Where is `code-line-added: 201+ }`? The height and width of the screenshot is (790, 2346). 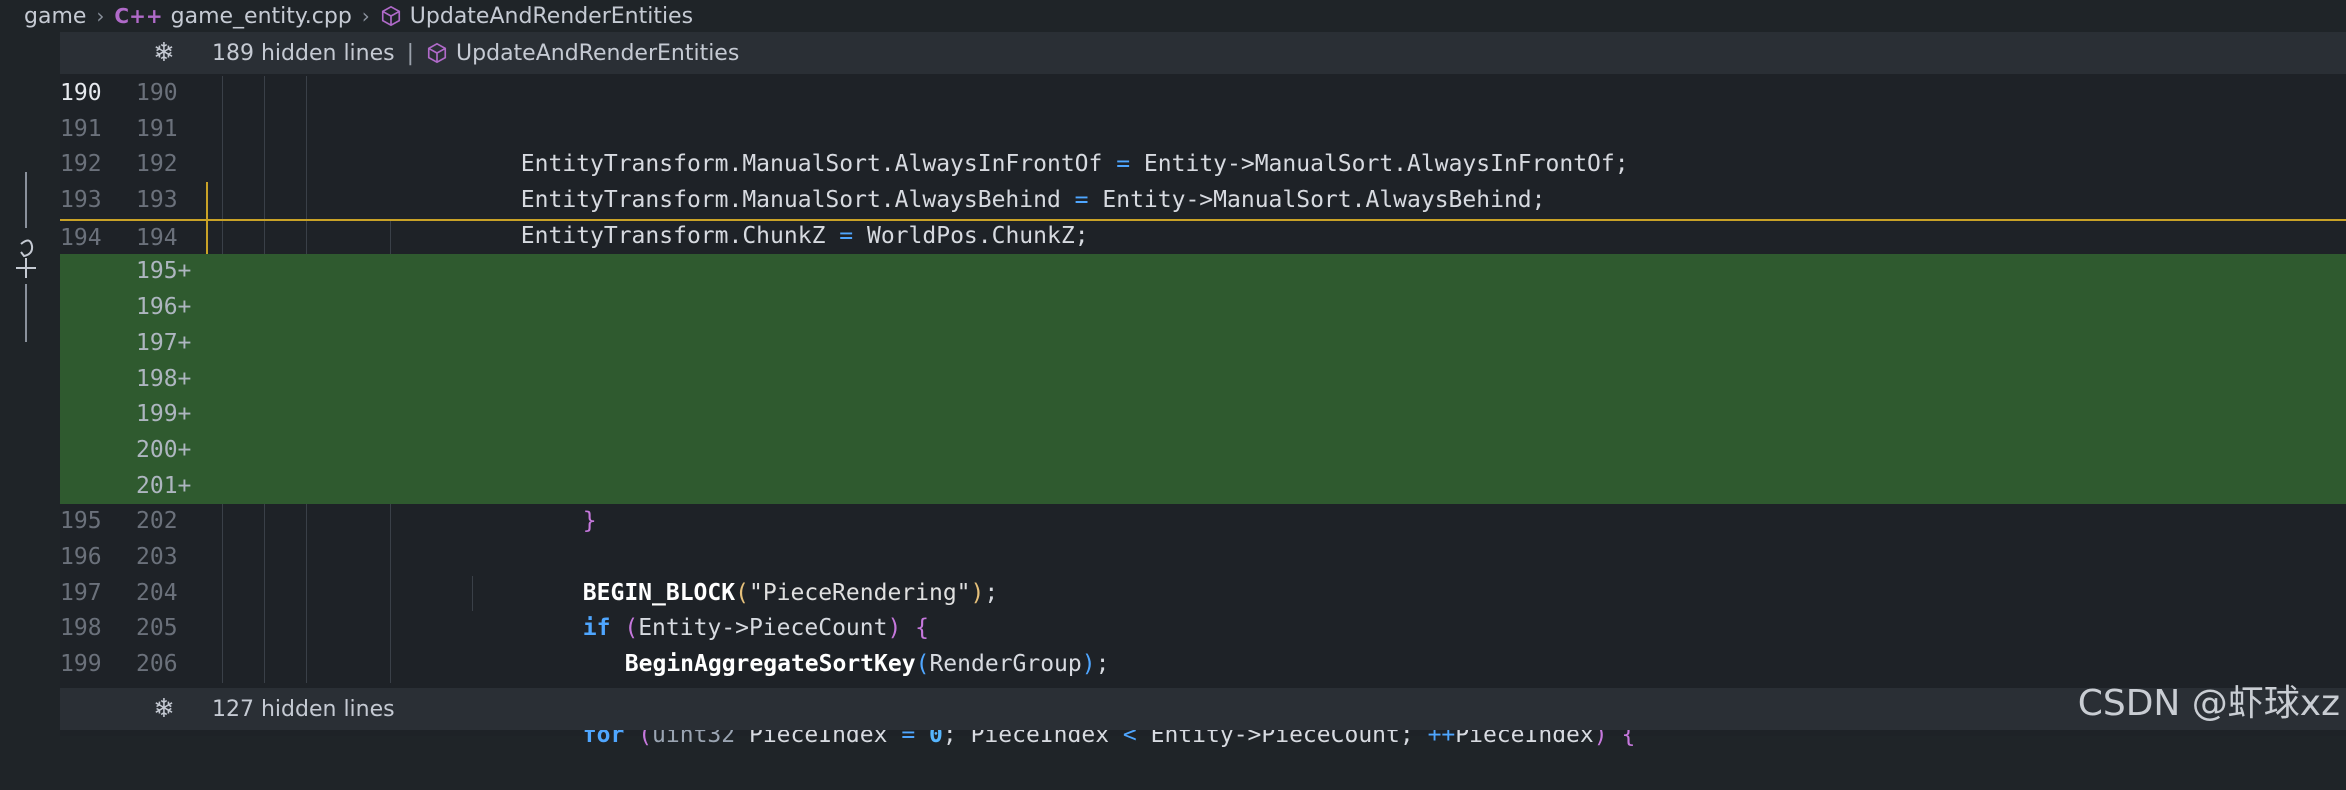 code-line-added: 201+ } is located at coordinates (1203, 501).